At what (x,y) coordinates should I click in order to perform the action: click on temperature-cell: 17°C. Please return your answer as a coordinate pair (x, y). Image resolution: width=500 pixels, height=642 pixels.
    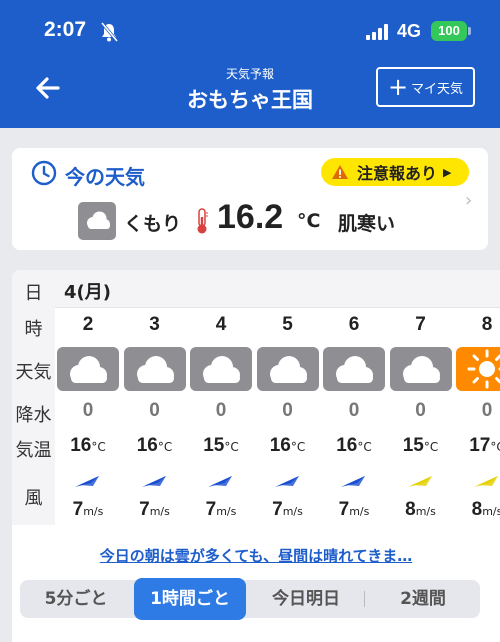
    Looking at the image, I should click on (477, 446).